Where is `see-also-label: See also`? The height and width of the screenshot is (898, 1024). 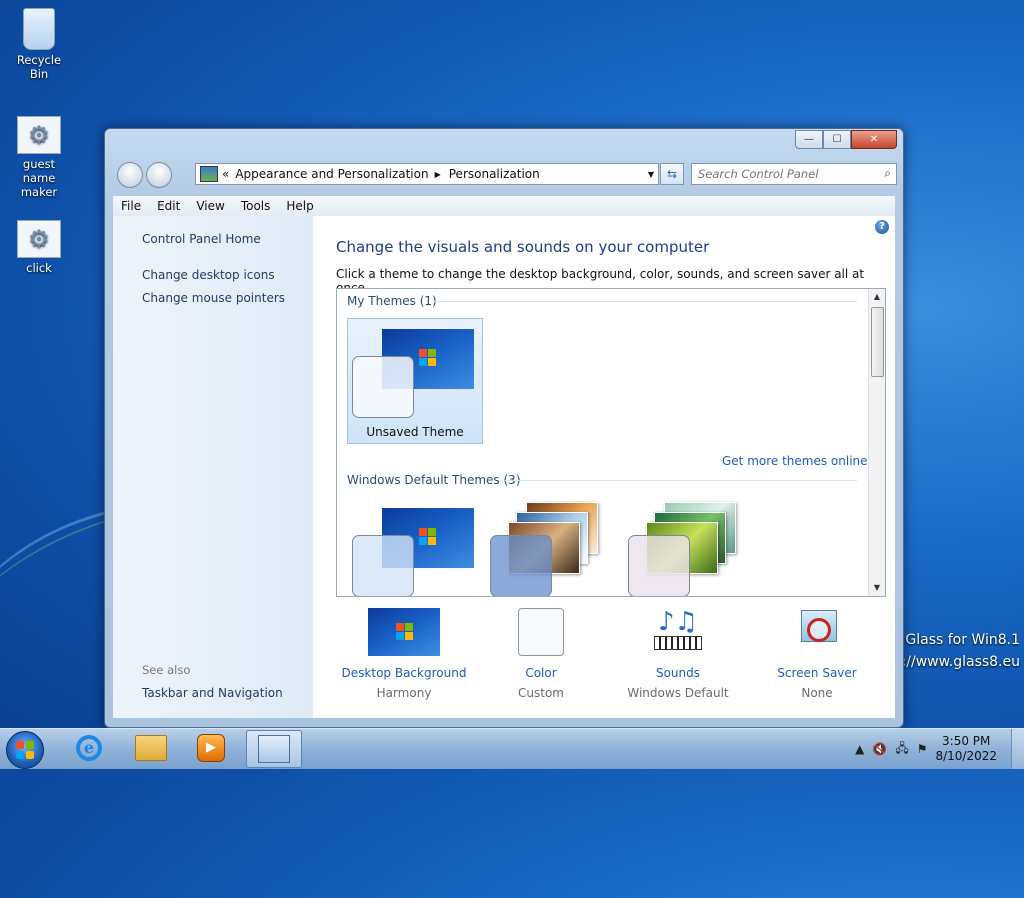
see-also-label: See also is located at coordinates (166, 670).